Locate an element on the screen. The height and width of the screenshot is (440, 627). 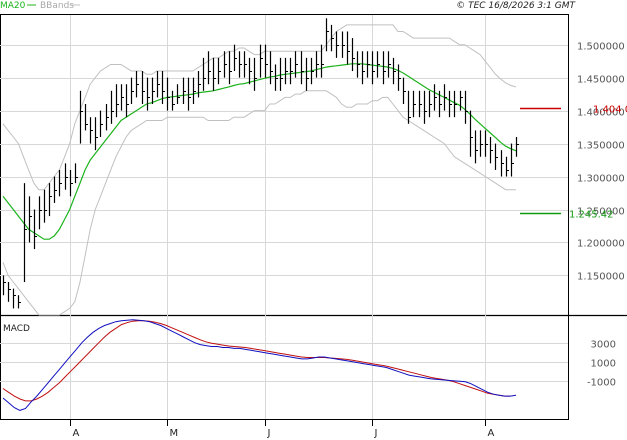
support-resistance-levels: 1.404 0 1.245.42 is located at coordinates (573, 163).